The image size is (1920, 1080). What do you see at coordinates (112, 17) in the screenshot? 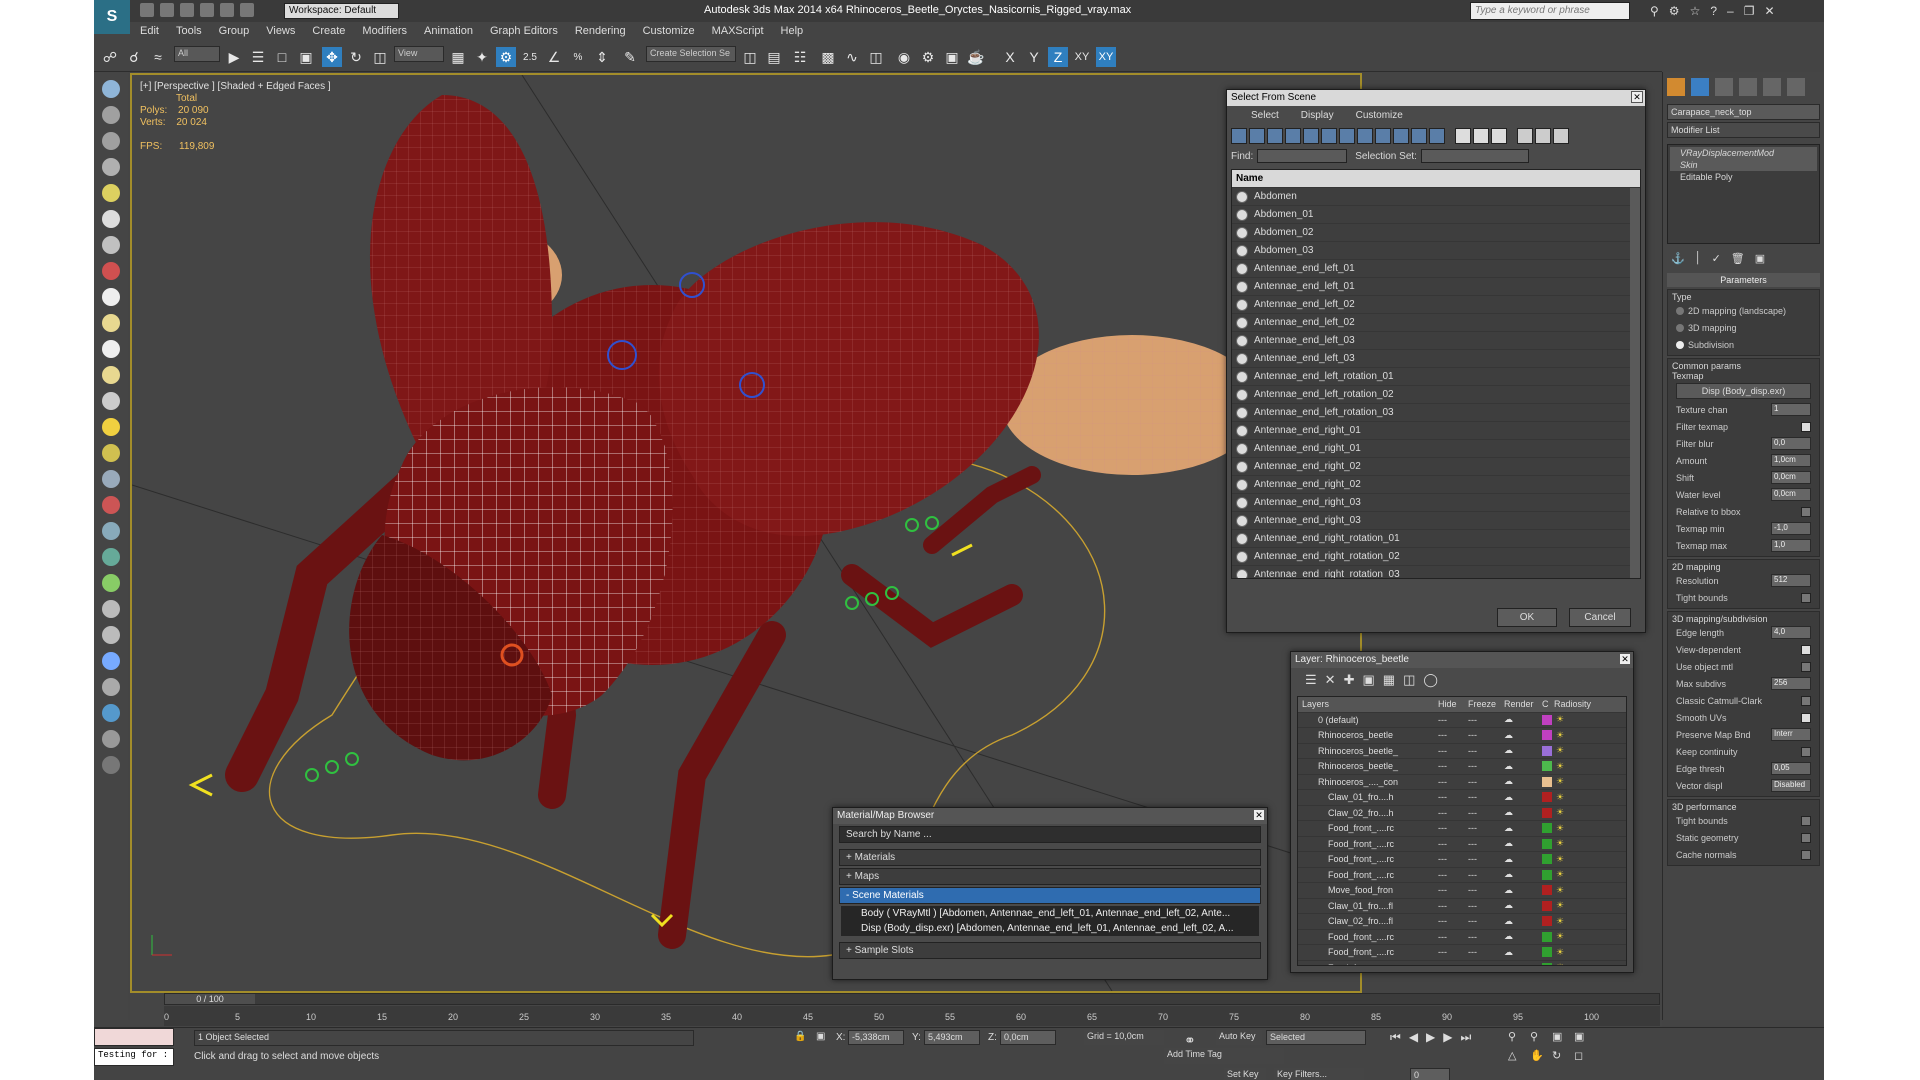
I see `app-logo-icon: S` at bounding box center [112, 17].